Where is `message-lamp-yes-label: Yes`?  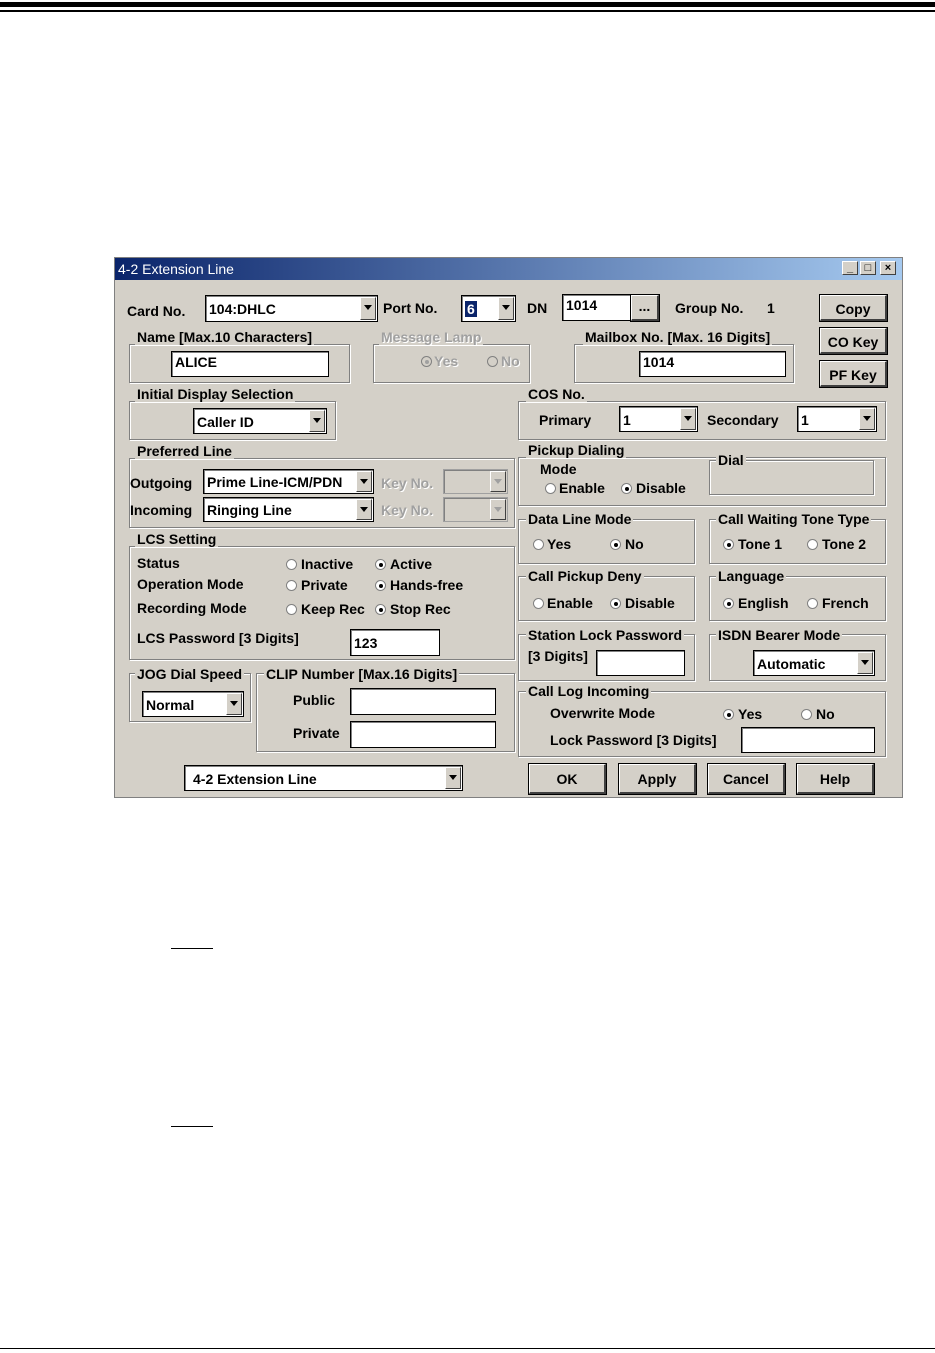 message-lamp-yes-label: Yes is located at coordinates (446, 361).